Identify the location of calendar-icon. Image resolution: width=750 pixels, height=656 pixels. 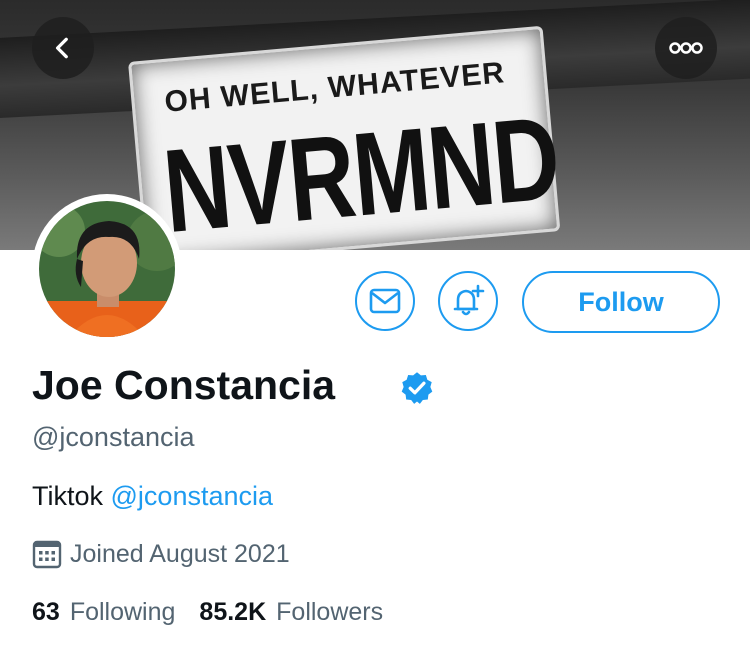
(47, 554).